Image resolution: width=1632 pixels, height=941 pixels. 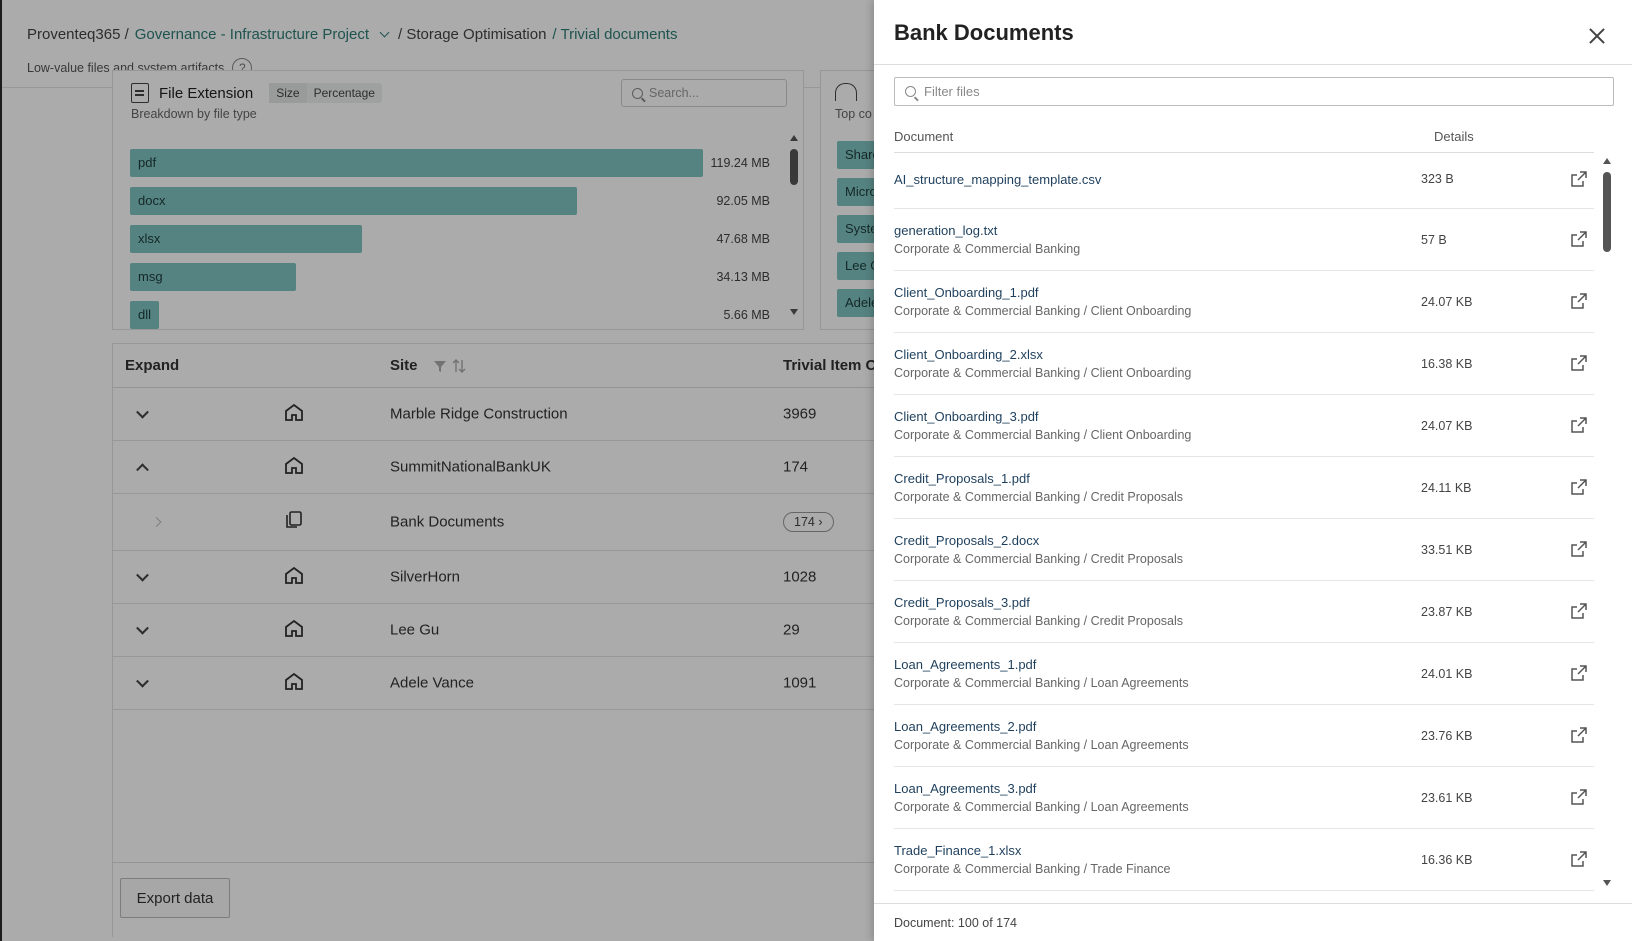 What do you see at coordinates (966, 416) in the screenshot?
I see `document-name: Client_Onboarding_3.pdf` at bounding box center [966, 416].